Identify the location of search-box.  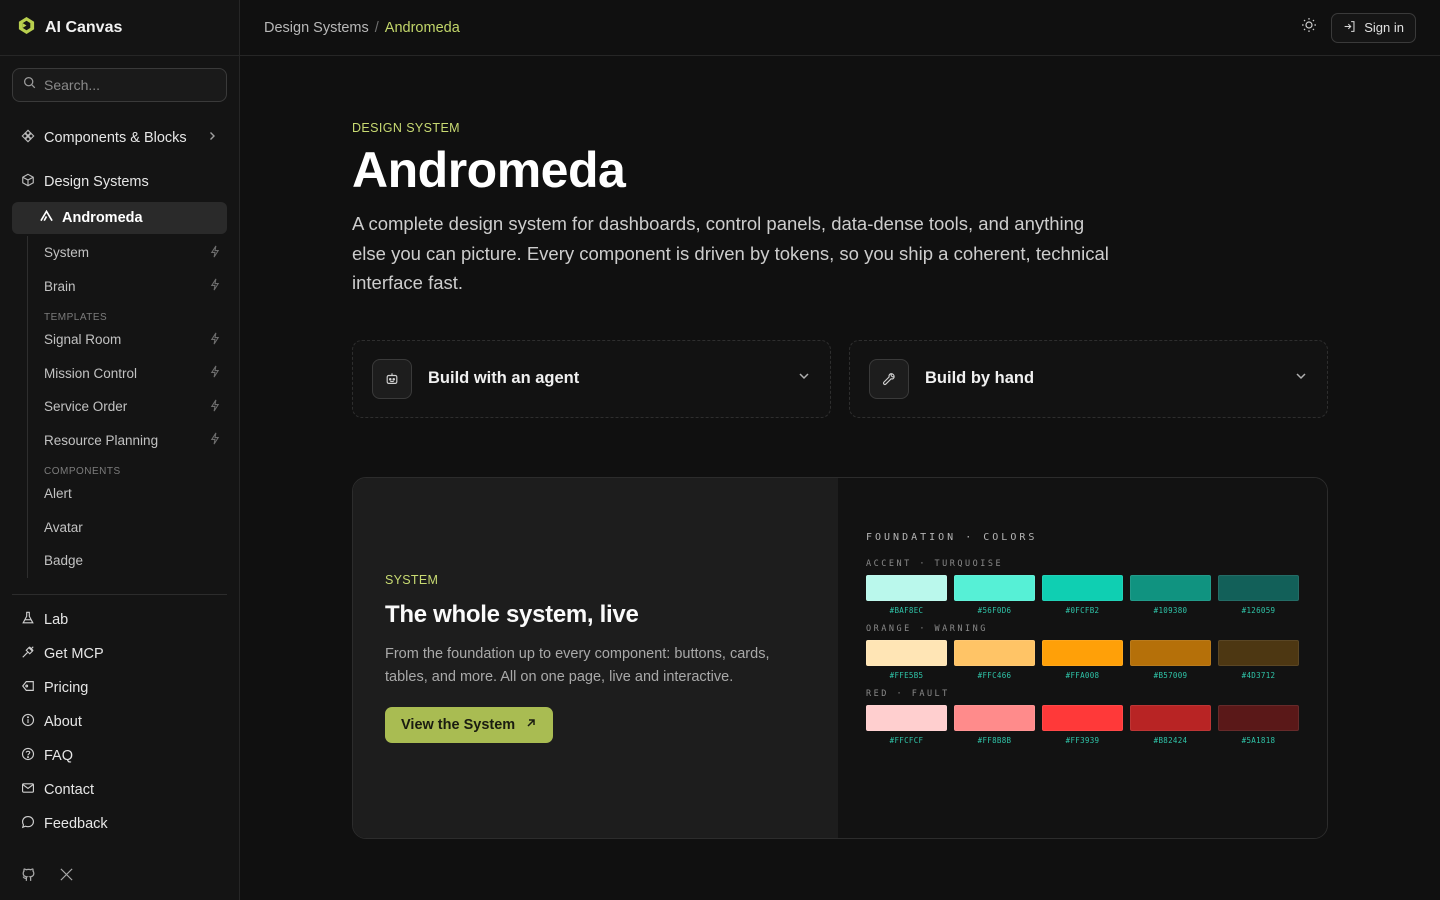
(119, 85).